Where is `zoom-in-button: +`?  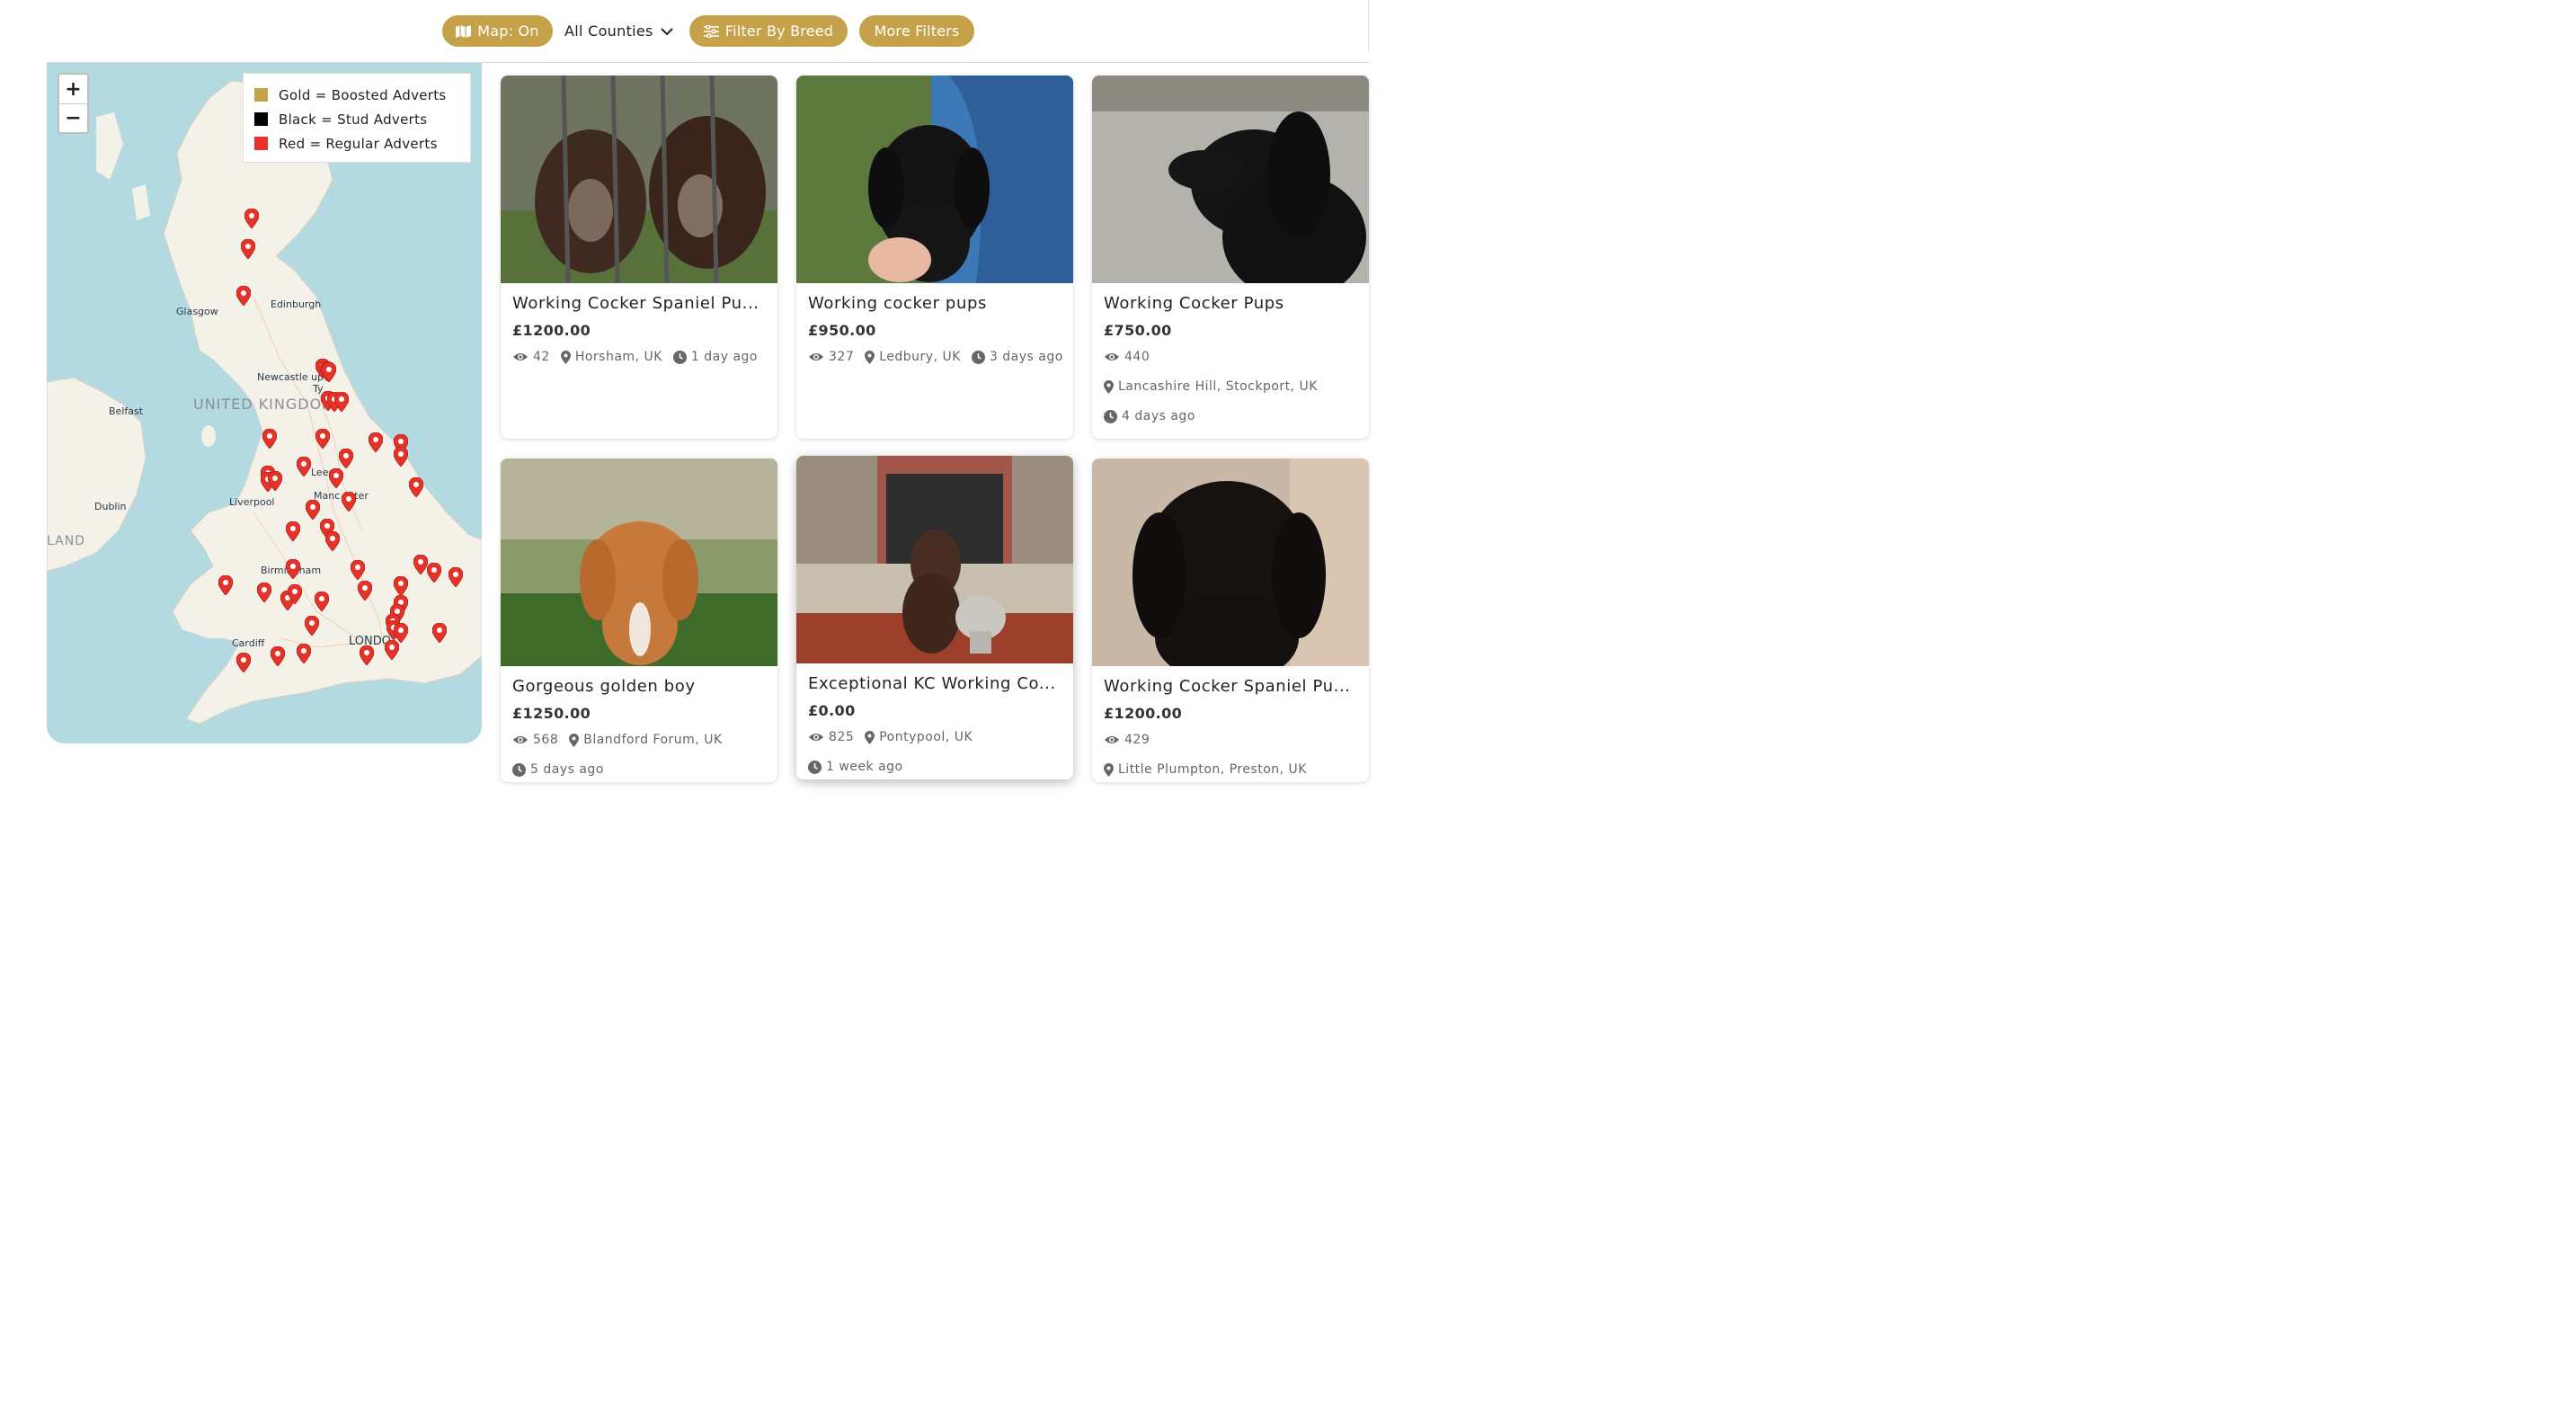 zoom-in-button: + is located at coordinates (73, 89).